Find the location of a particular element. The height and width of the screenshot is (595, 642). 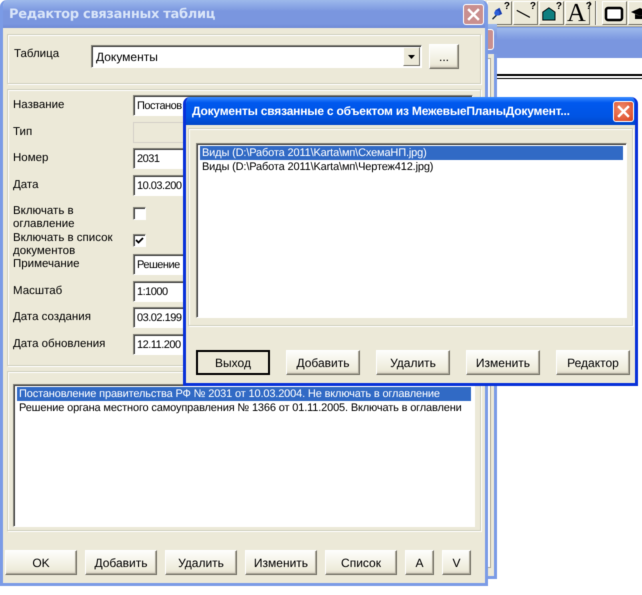

field-label: Включать в оглавление is located at coordinates (44, 217).